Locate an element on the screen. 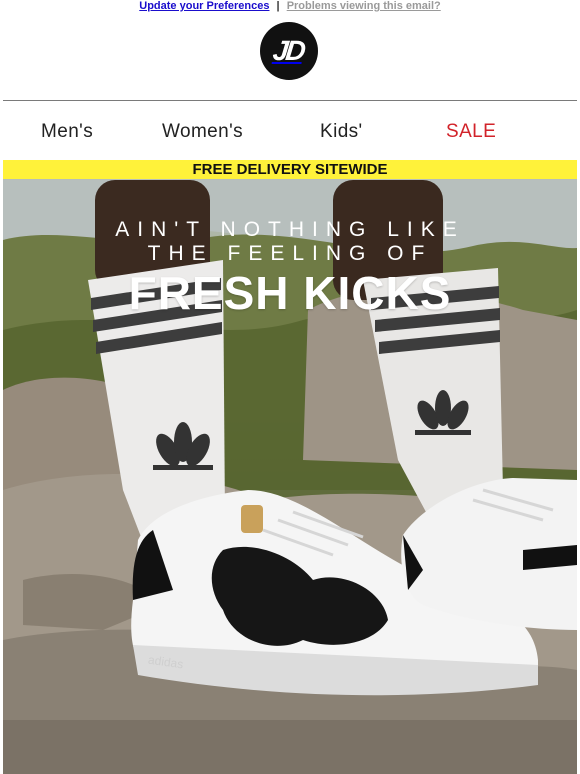 The height and width of the screenshot is (774, 580). problems-viewing-link: Problems viewing this email? is located at coordinates (364, 6).